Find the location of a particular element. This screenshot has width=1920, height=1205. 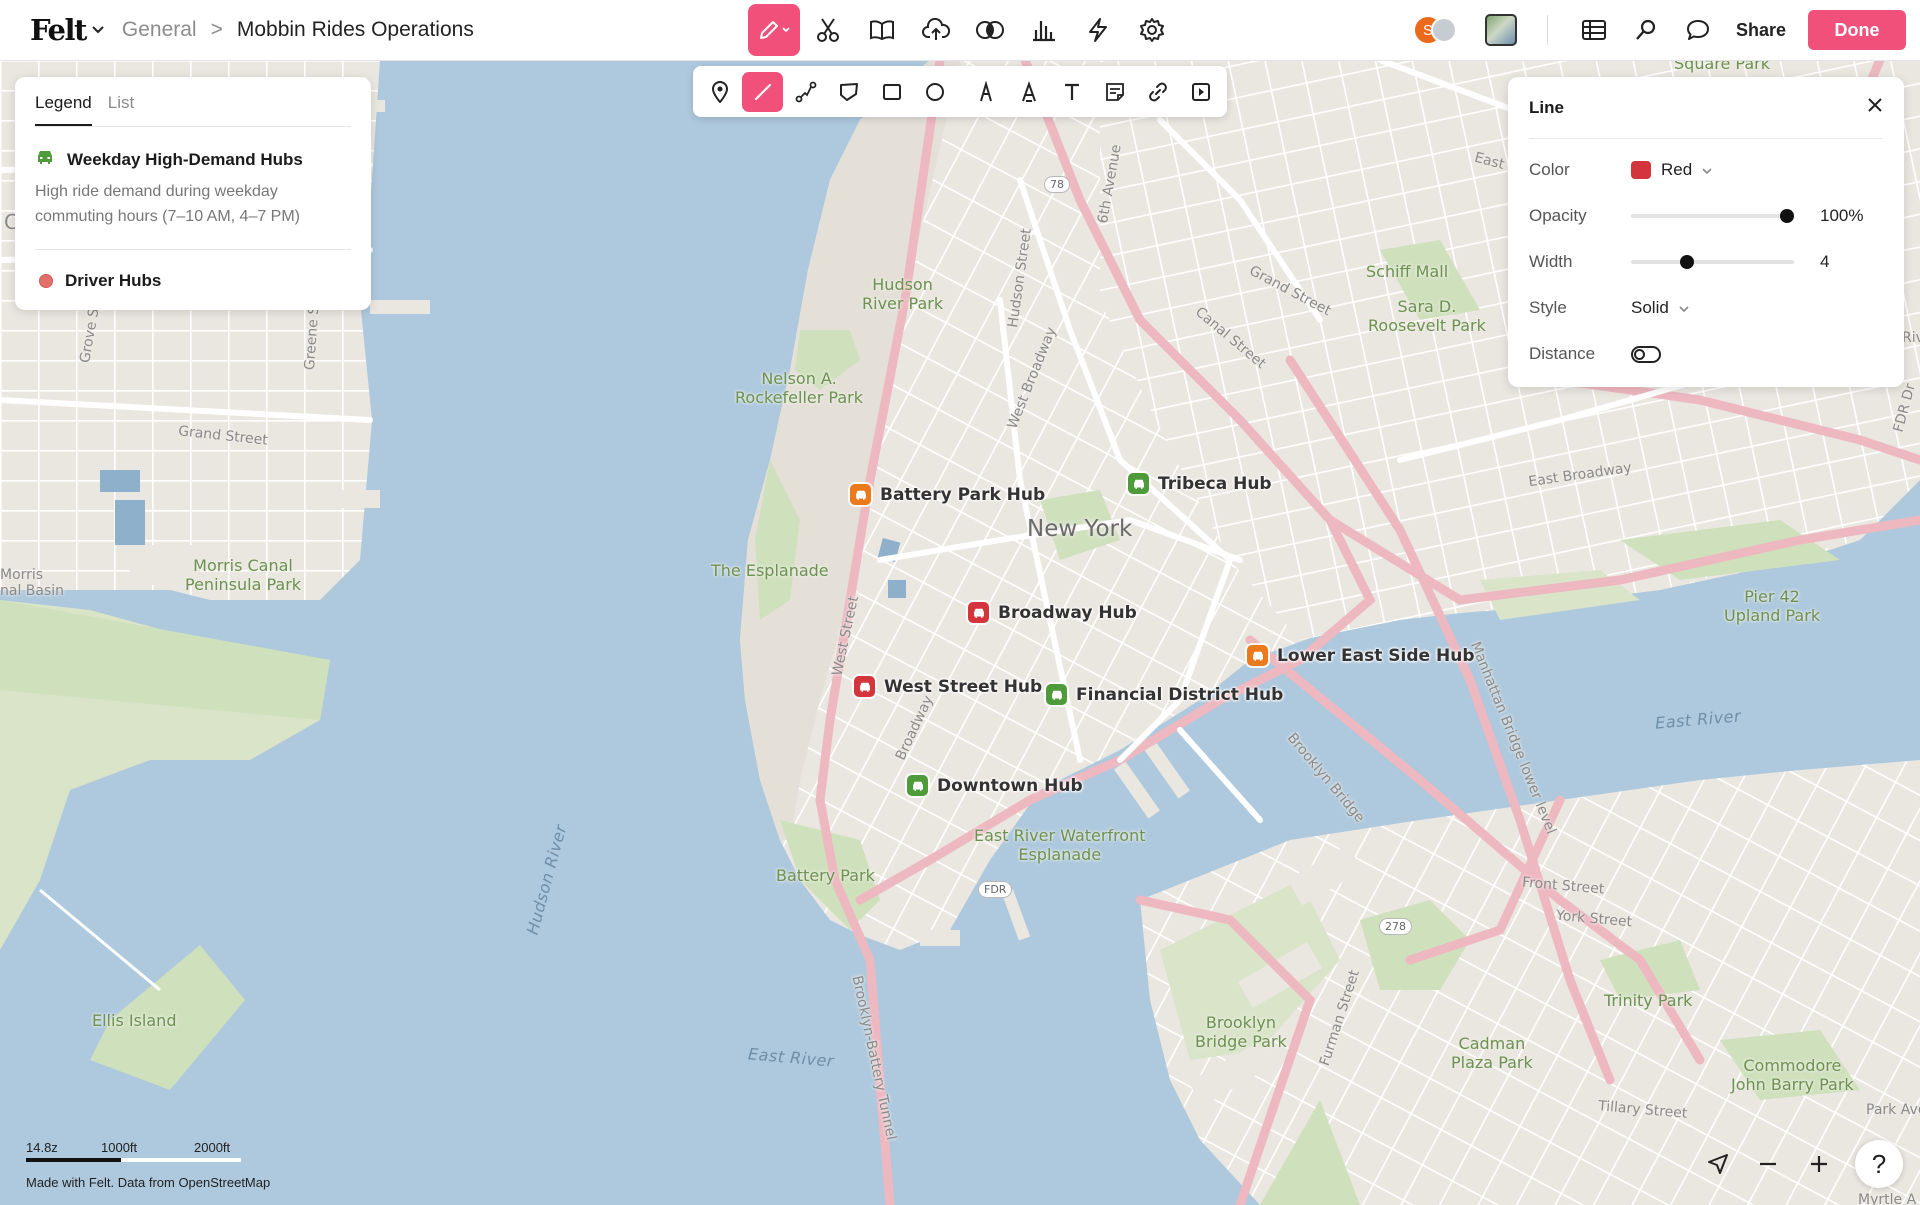

link-icon is located at coordinates (1157, 92).